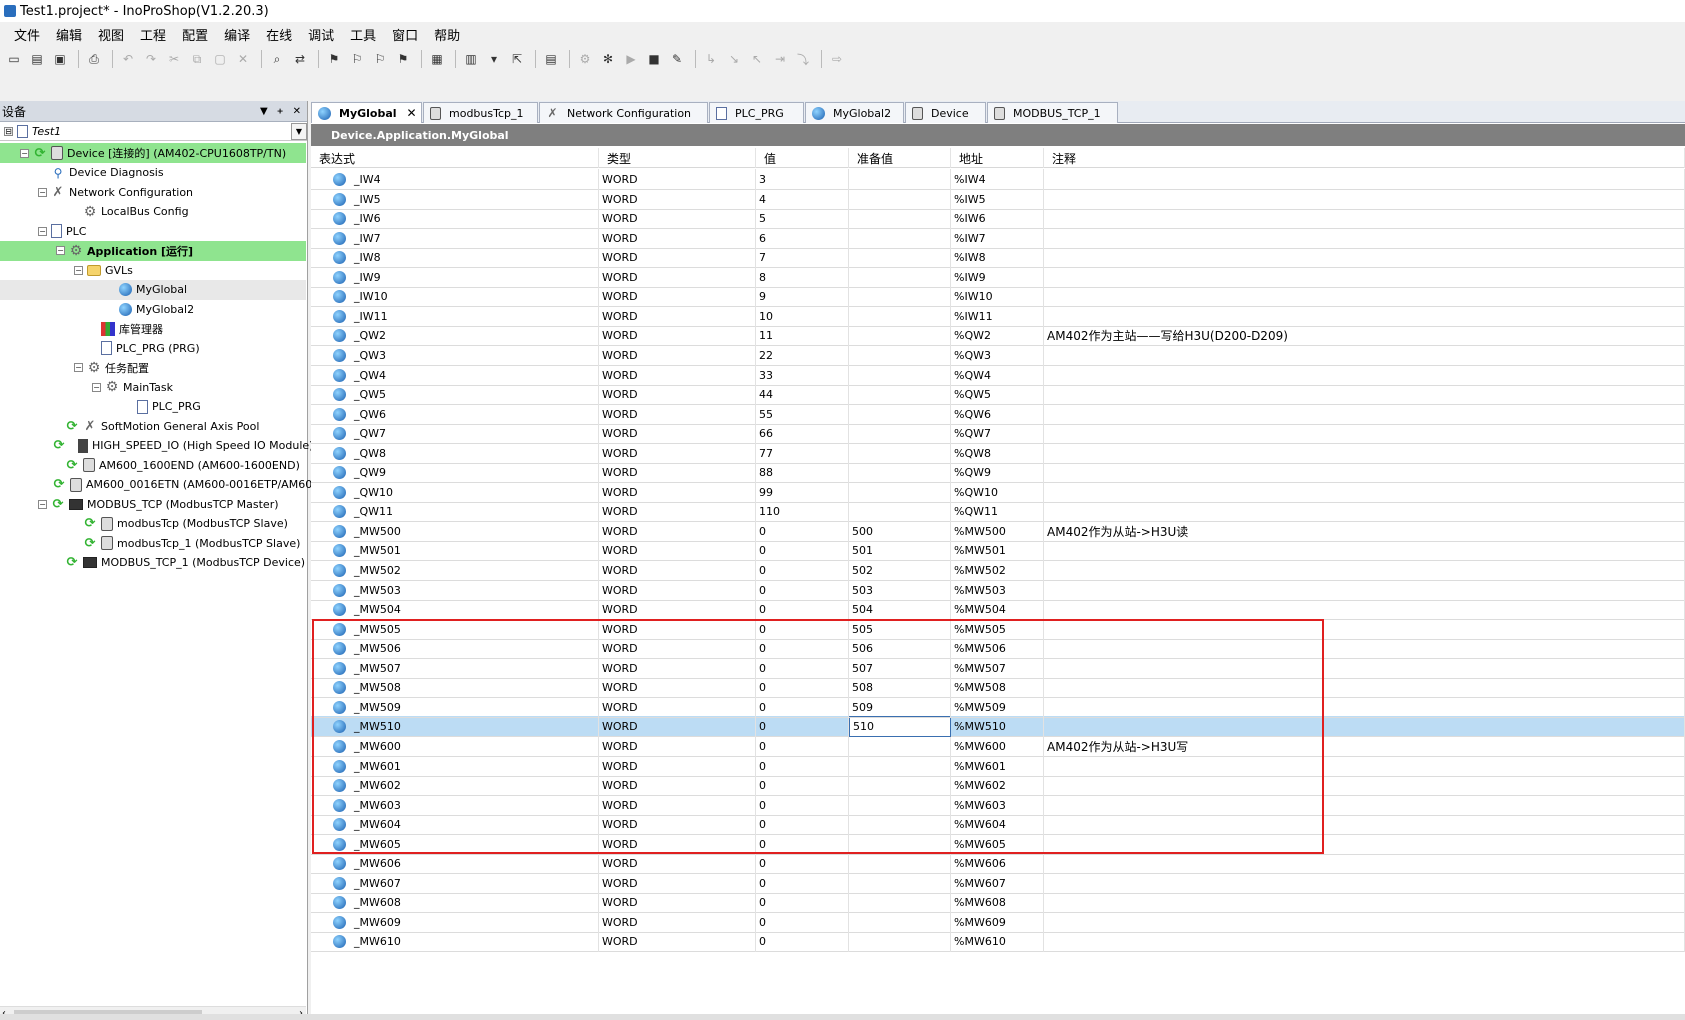 Image resolution: width=1685 pixels, height=1020 pixels. I want to click on find-icon: ⌕, so click(277, 59).